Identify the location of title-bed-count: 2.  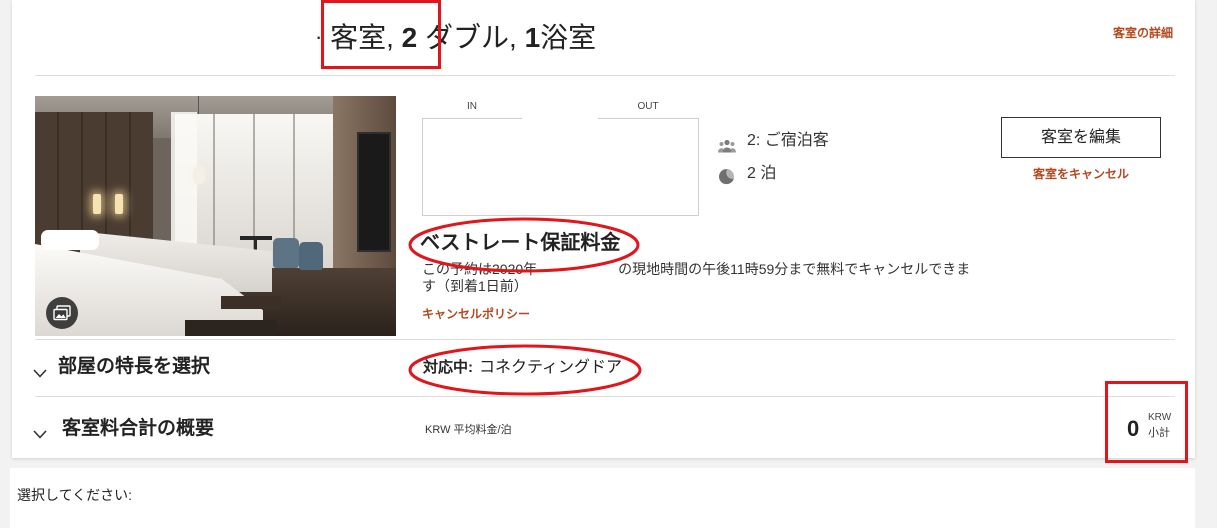
(409, 37).